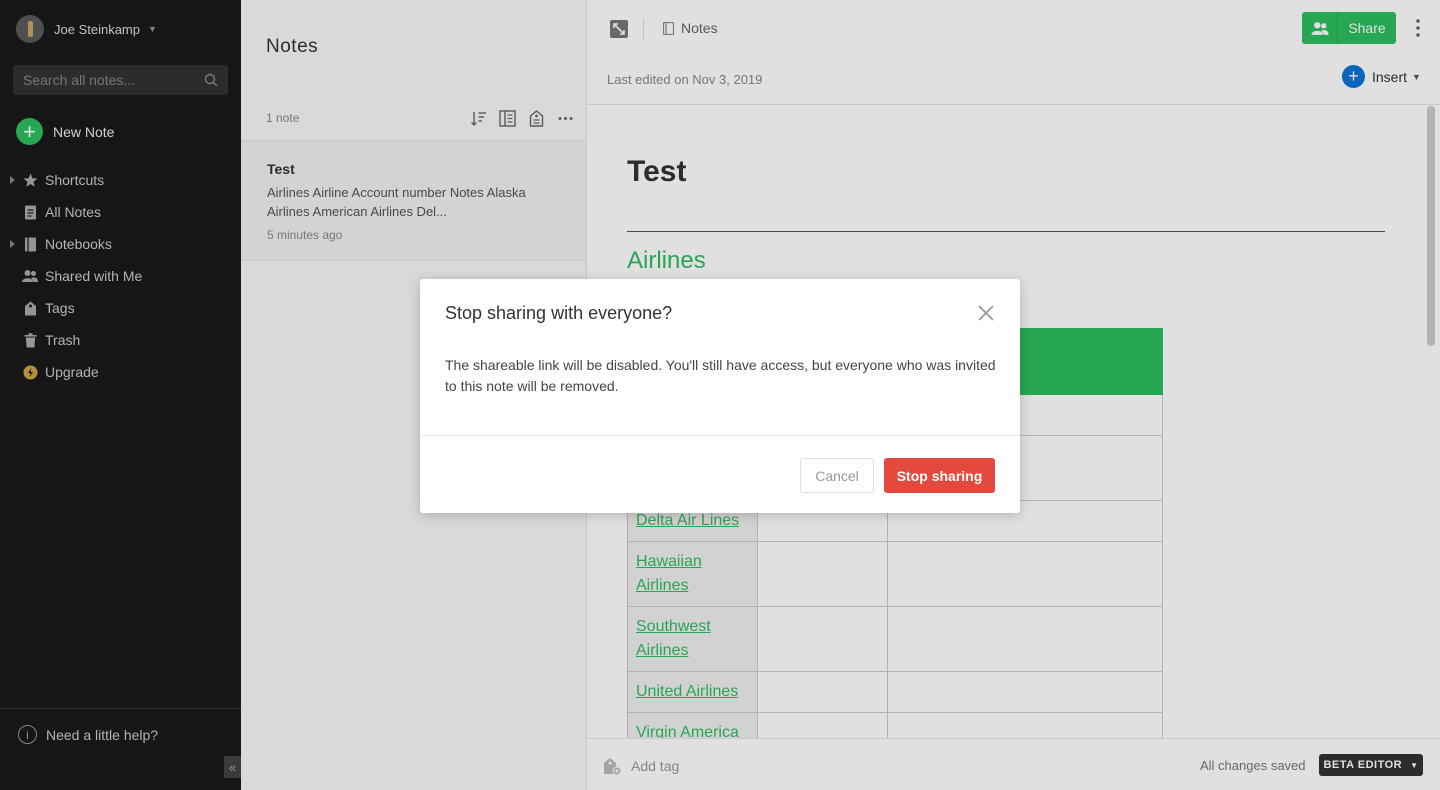 The height and width of the screenshot is (790, 1440). I want to click on divider, so click(720, 435).